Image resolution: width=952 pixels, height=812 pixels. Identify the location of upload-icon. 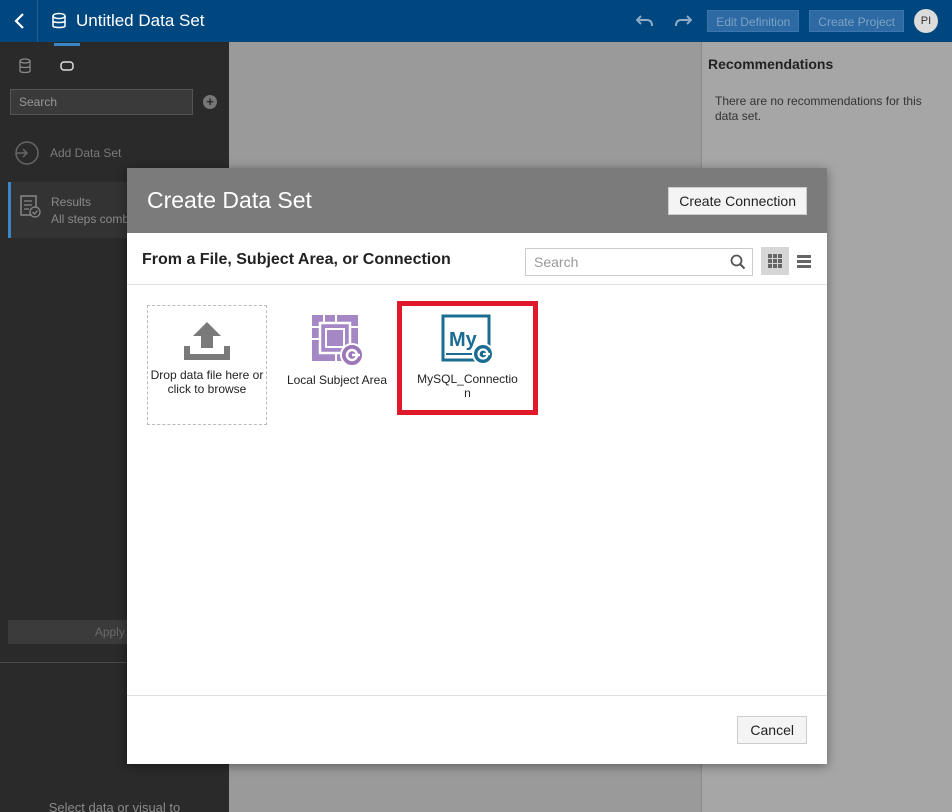
(207, 341).